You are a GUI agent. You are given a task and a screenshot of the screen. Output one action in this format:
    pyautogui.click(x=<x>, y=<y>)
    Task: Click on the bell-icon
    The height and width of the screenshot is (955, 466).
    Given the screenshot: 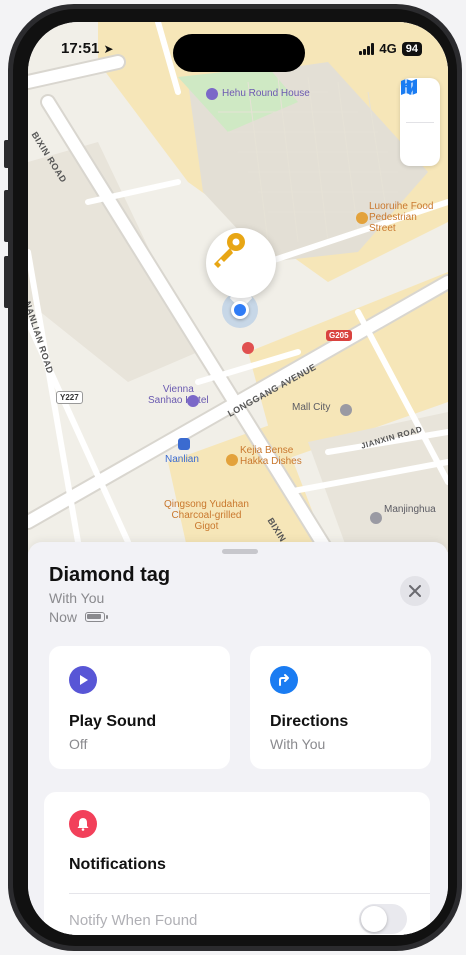 What is the action you would take?
    pyautogui.click(x=83, y=824)
    